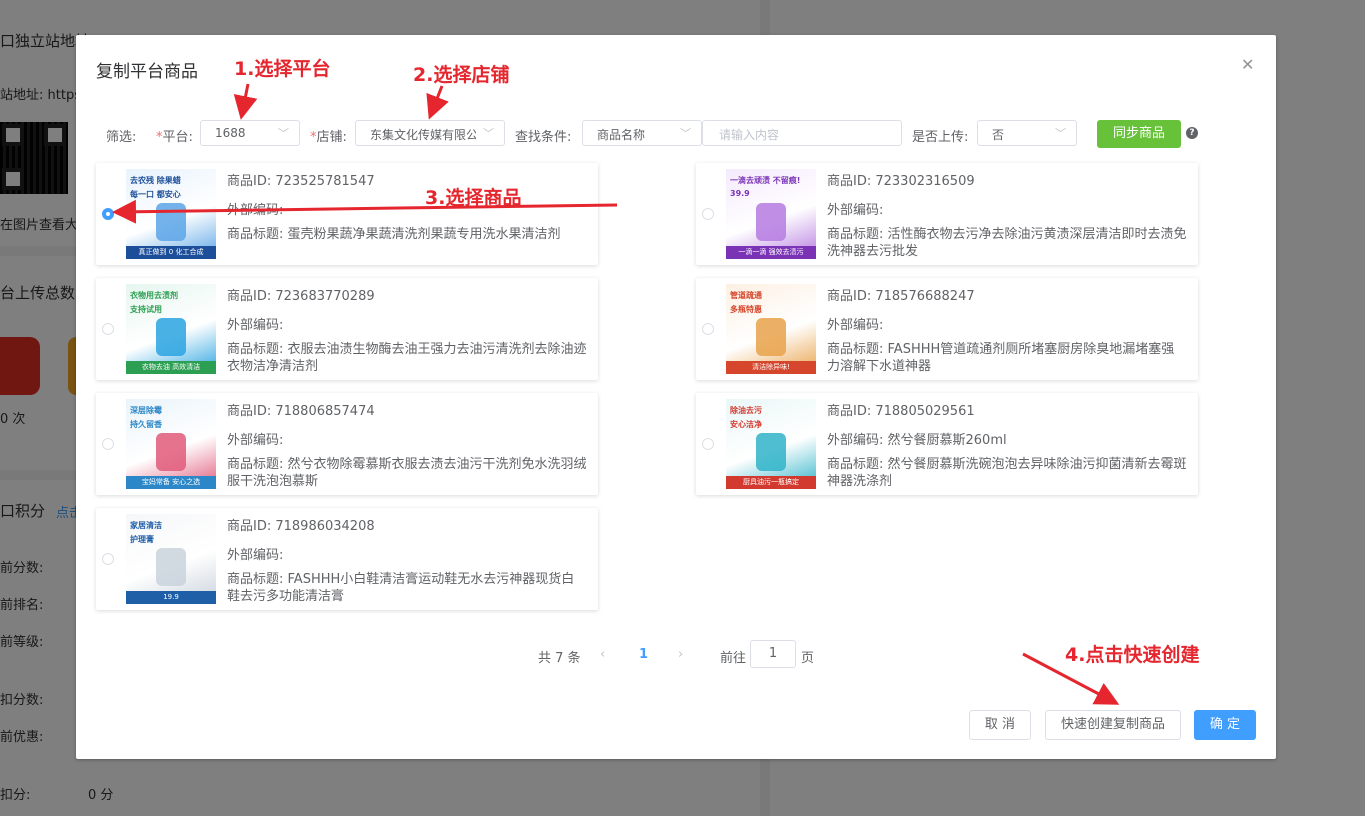  What do you see at coordinates (250, 133) in the screenshot?
I see `platform-select: 1688 ﹀` at bounding box center [250, 133].